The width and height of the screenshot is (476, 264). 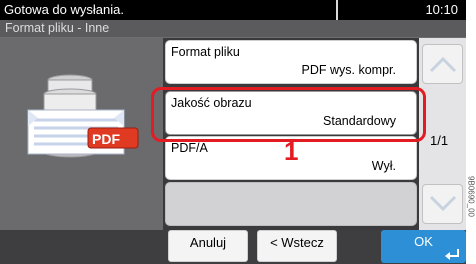 I want to click on figure-code: 9B0690_00, so click(x=471, y=202).